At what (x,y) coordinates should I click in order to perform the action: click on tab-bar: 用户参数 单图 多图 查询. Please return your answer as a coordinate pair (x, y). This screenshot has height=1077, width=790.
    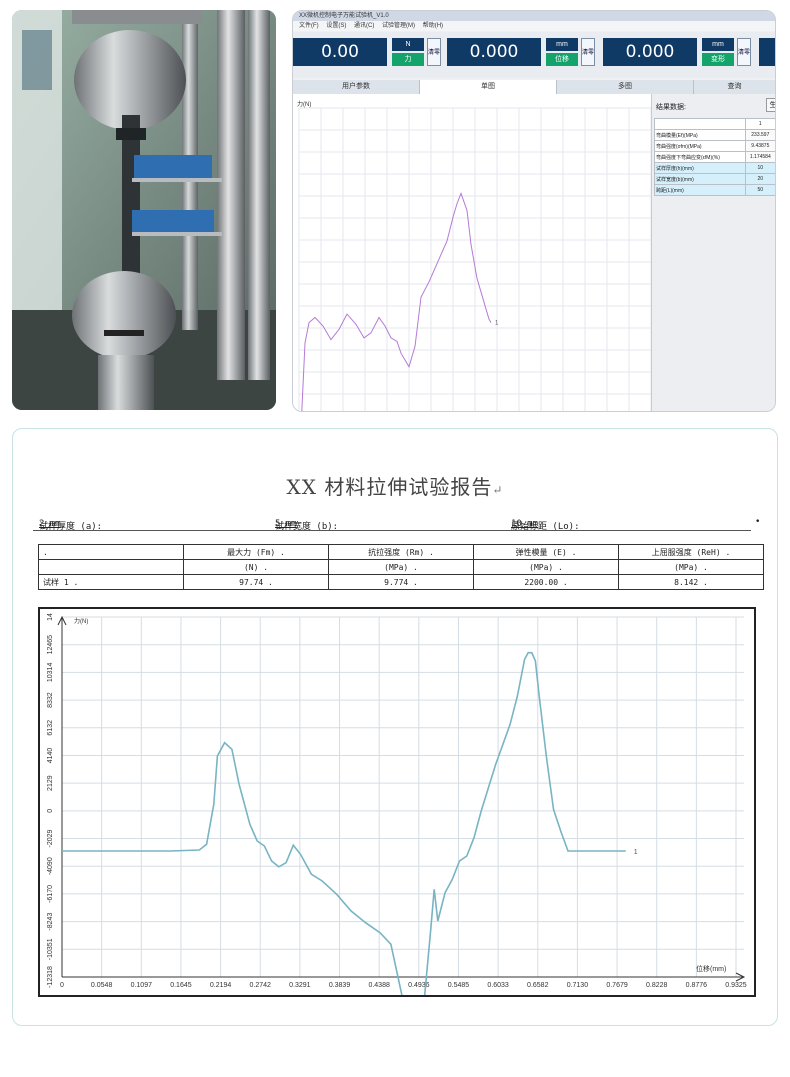
    Looking at the image, I should click on (534, 87).